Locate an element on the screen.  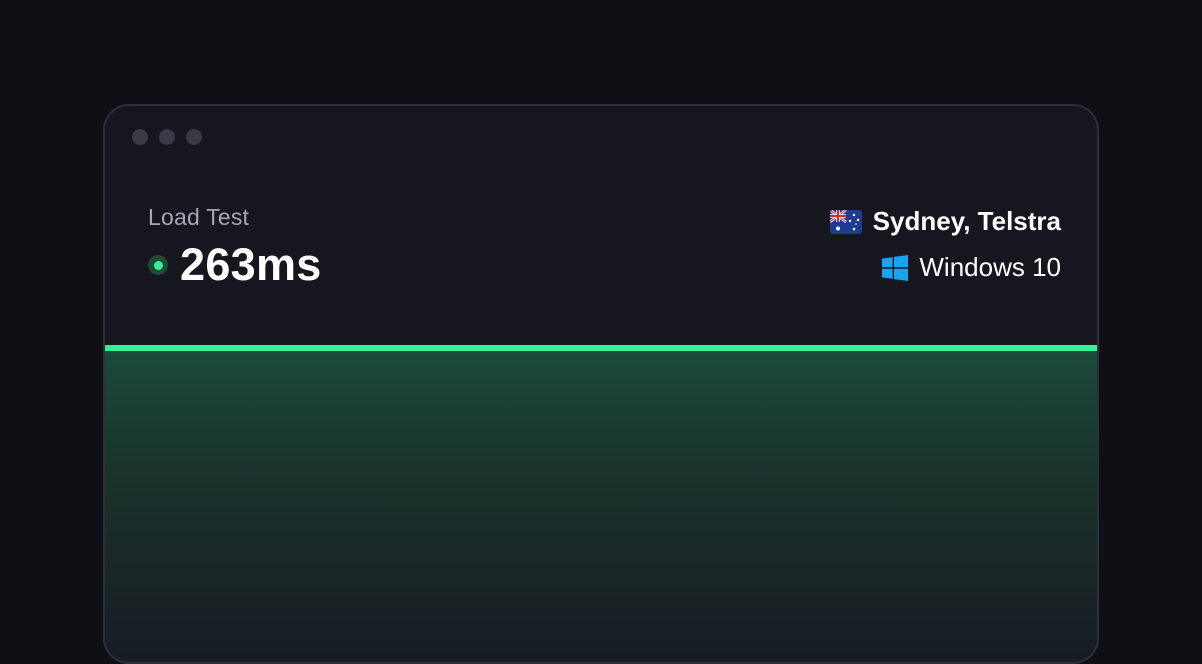
window-controls is located at coordinates (167, 137).